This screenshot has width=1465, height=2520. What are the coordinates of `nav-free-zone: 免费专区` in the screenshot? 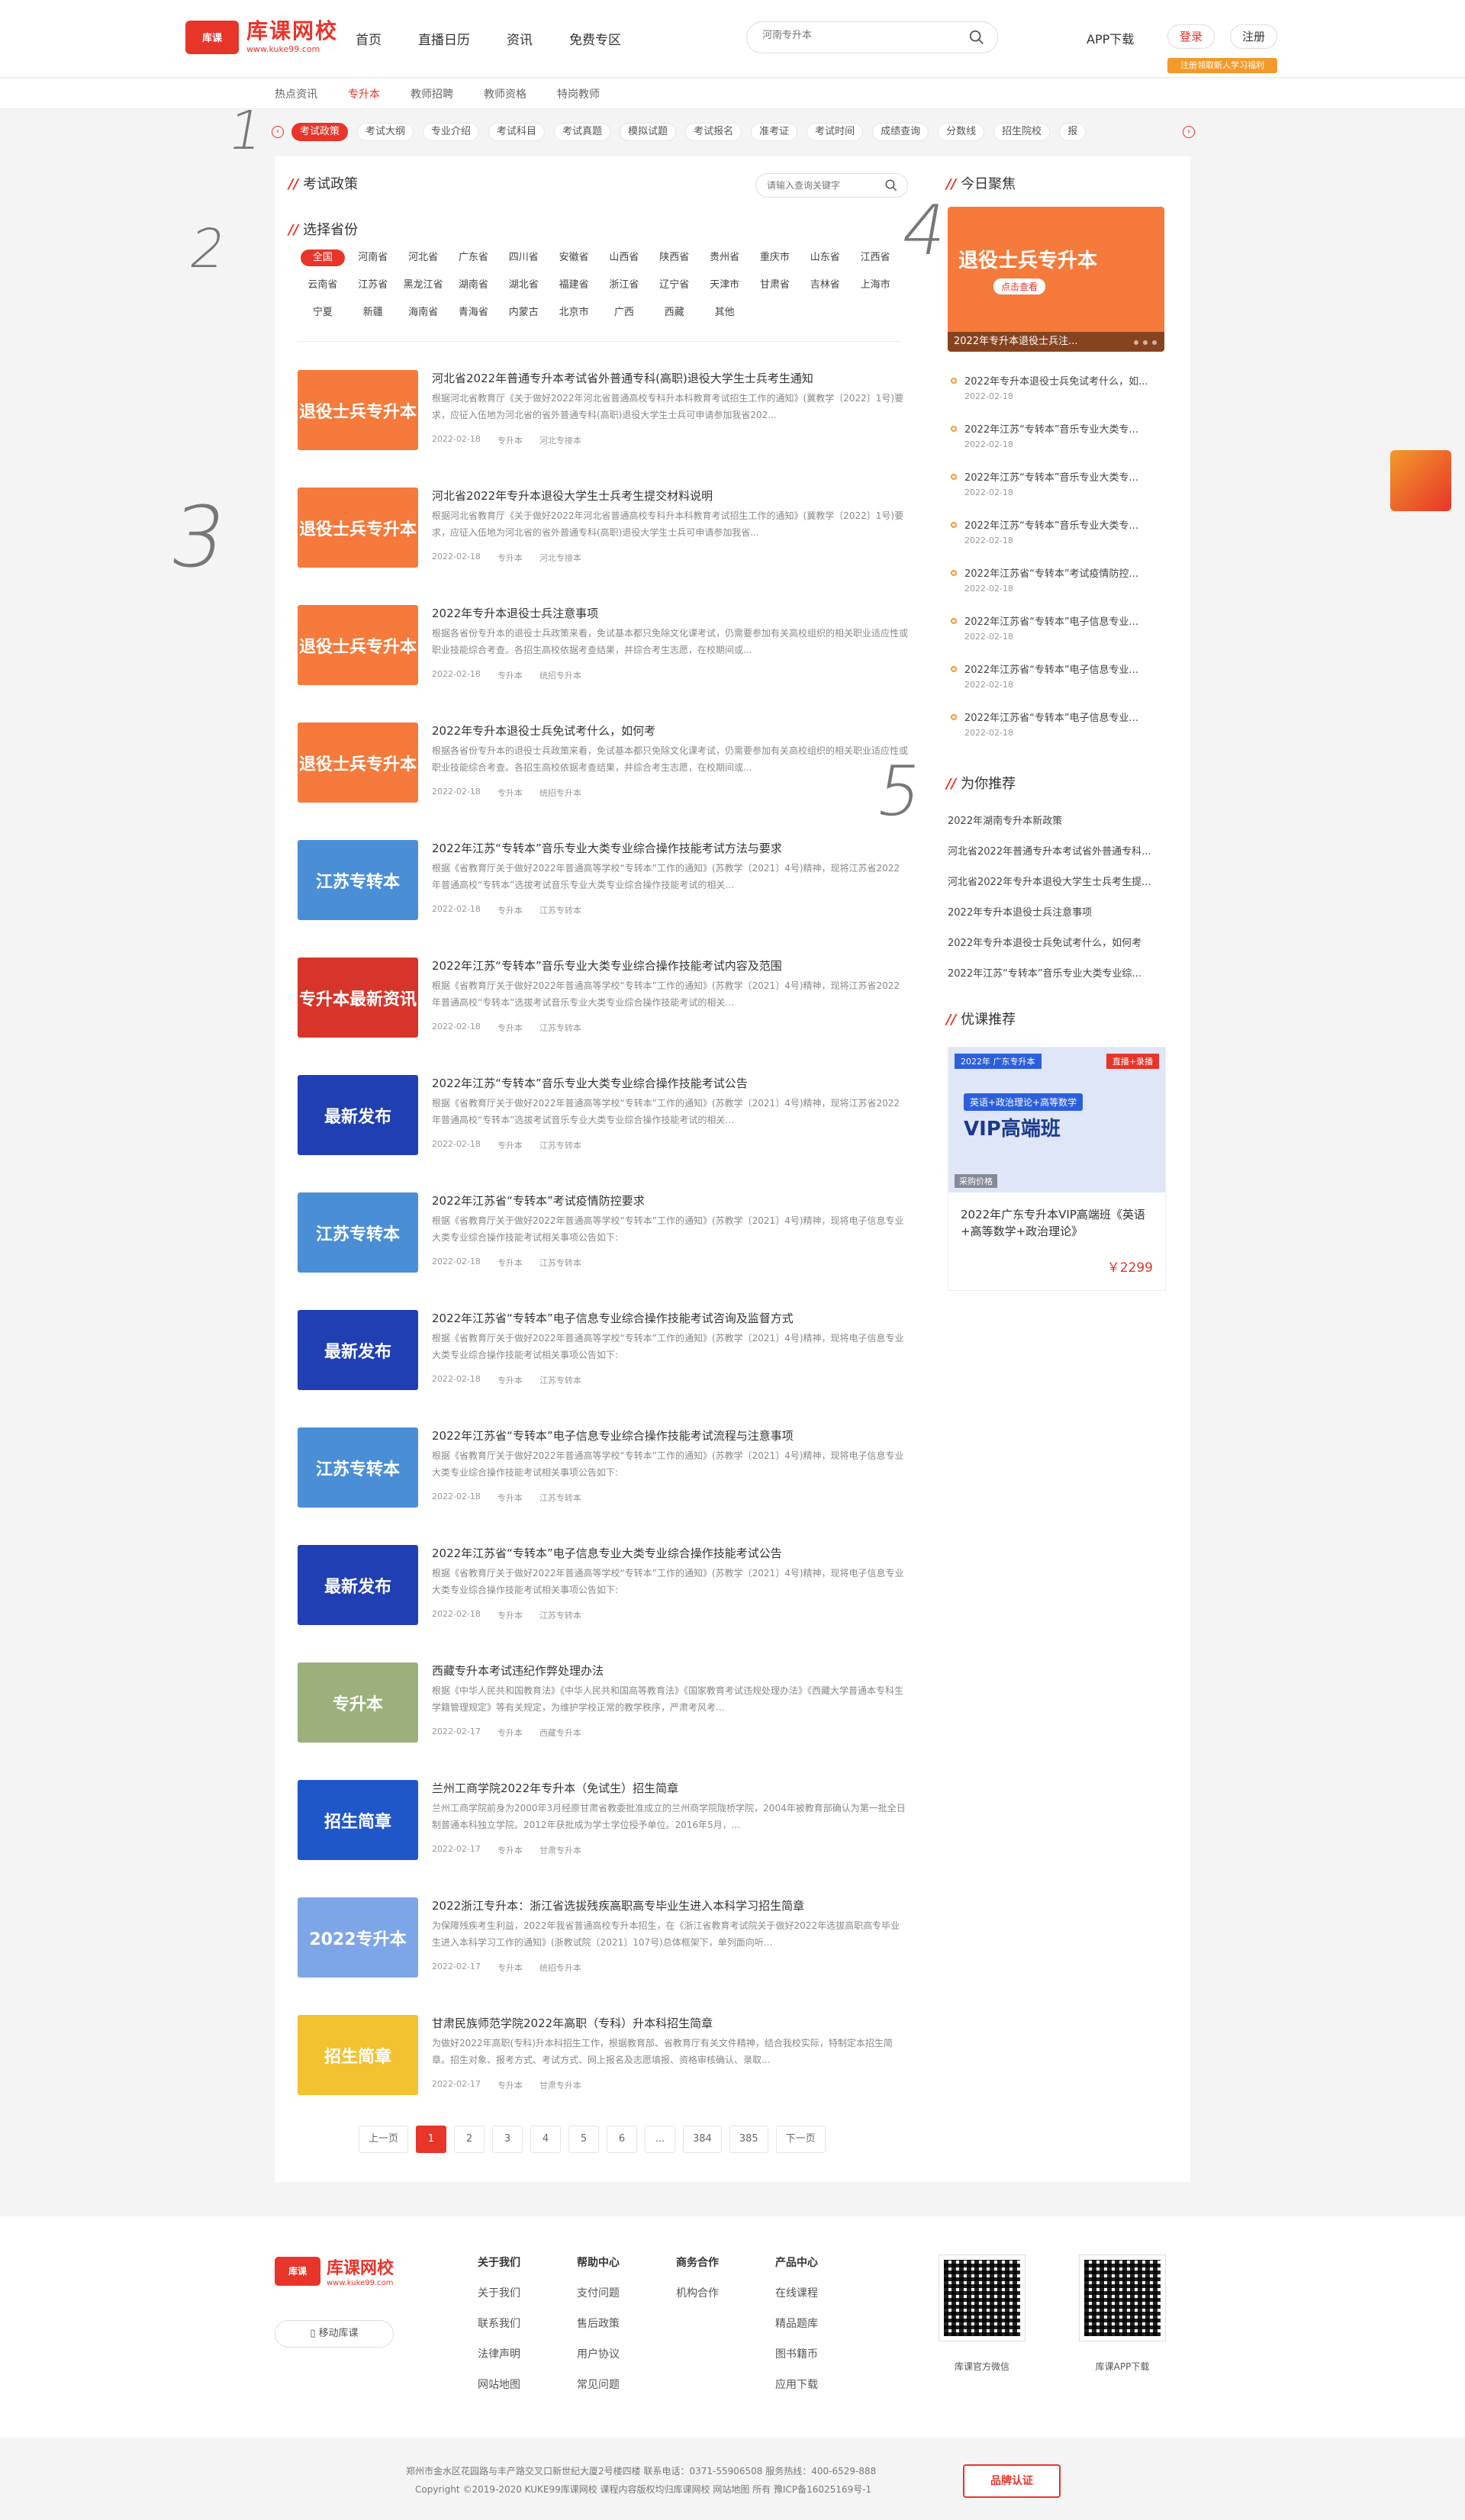 It's located at (595, 38).